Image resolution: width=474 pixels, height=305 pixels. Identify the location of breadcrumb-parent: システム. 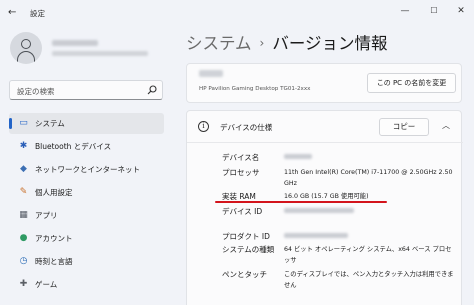
(219, 43).